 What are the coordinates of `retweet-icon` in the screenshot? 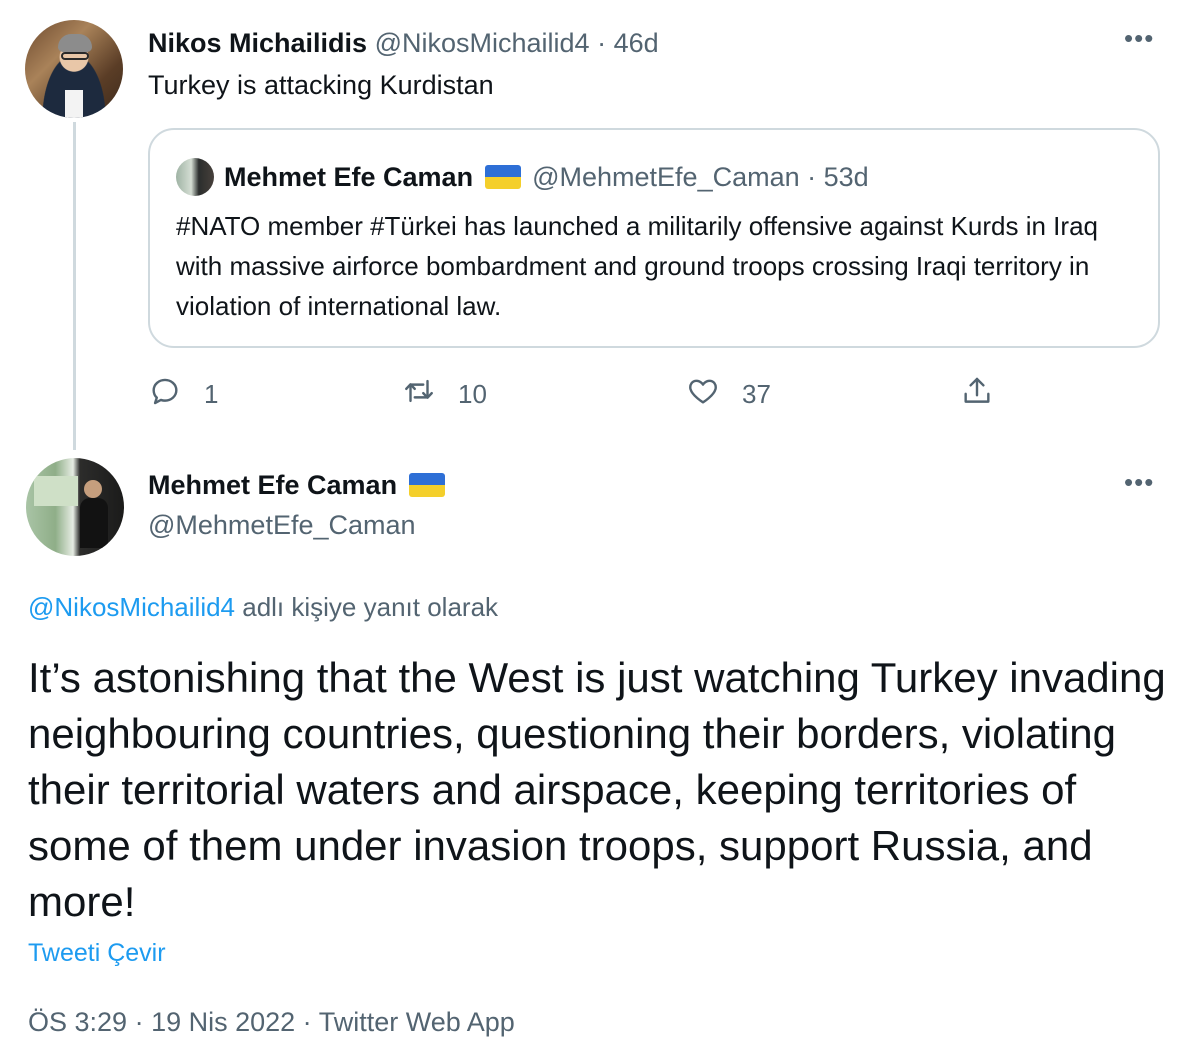 It's located at (419, 394).